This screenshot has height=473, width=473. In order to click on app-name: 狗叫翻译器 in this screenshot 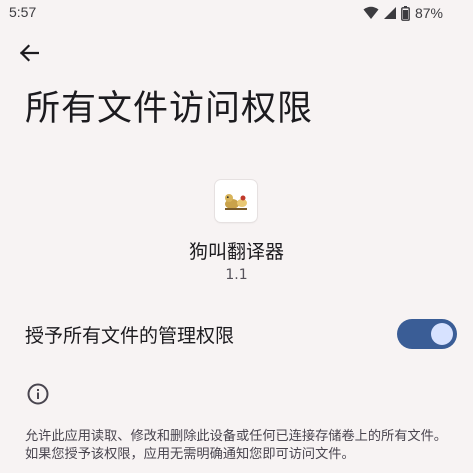, I will do `click(236, 252)`.